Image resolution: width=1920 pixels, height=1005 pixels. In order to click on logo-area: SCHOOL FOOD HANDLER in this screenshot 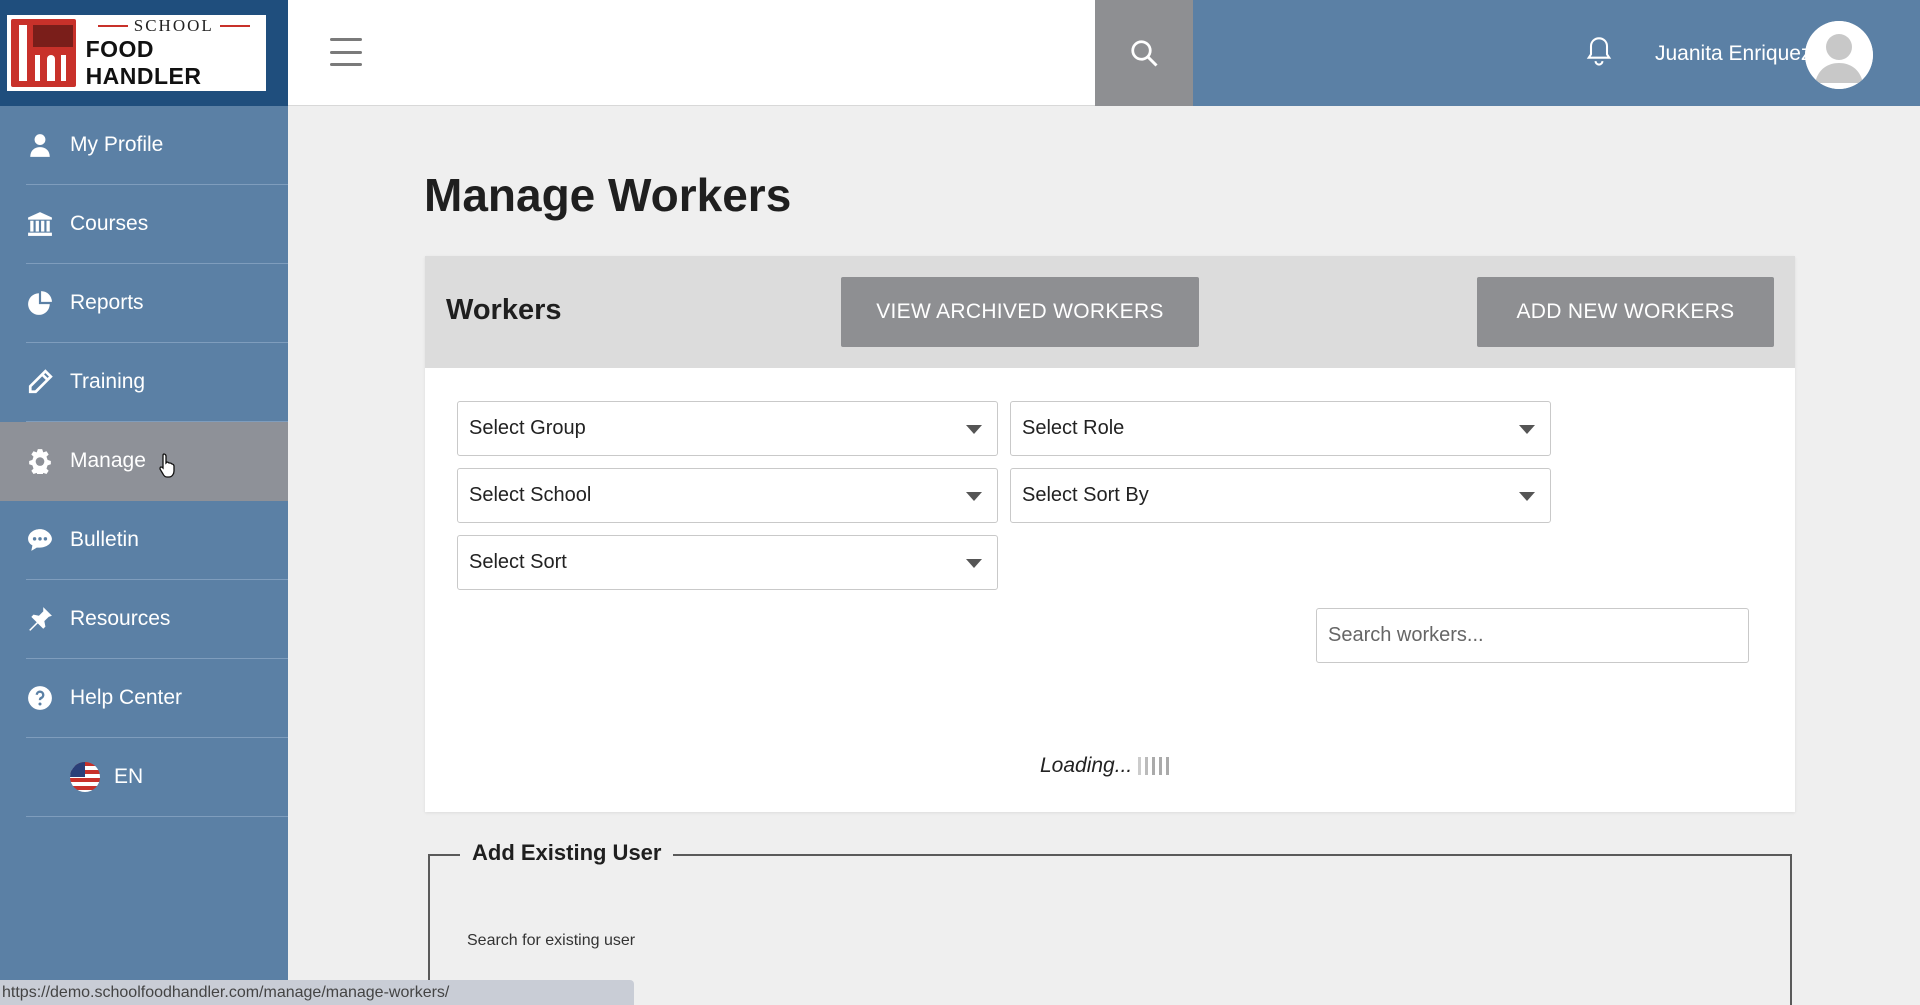, I will do `click(144, 53)`.